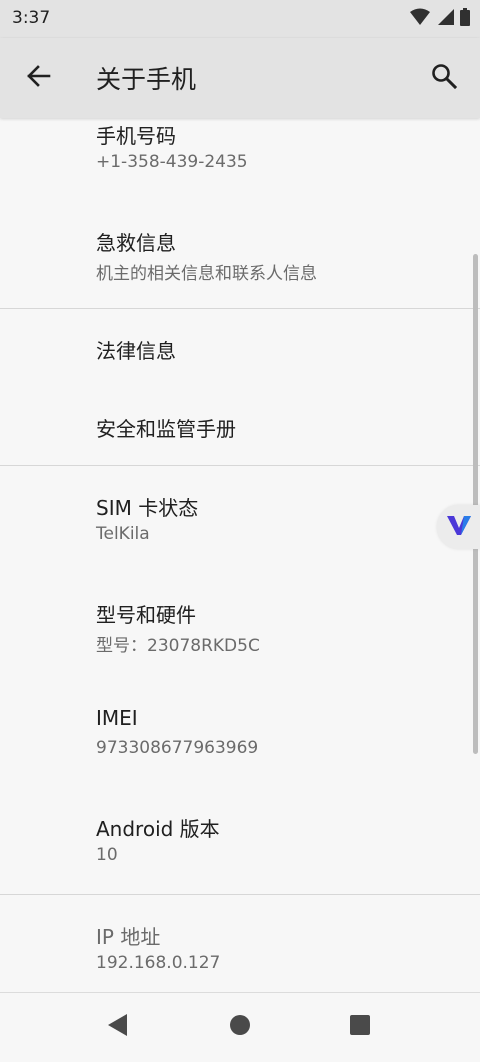 This screenshot has height=1062, width=480. What do you see at coordinates (136, 351) in the screenshot?
I see `item-title: 法律信息` at bounding box center [136, 351].